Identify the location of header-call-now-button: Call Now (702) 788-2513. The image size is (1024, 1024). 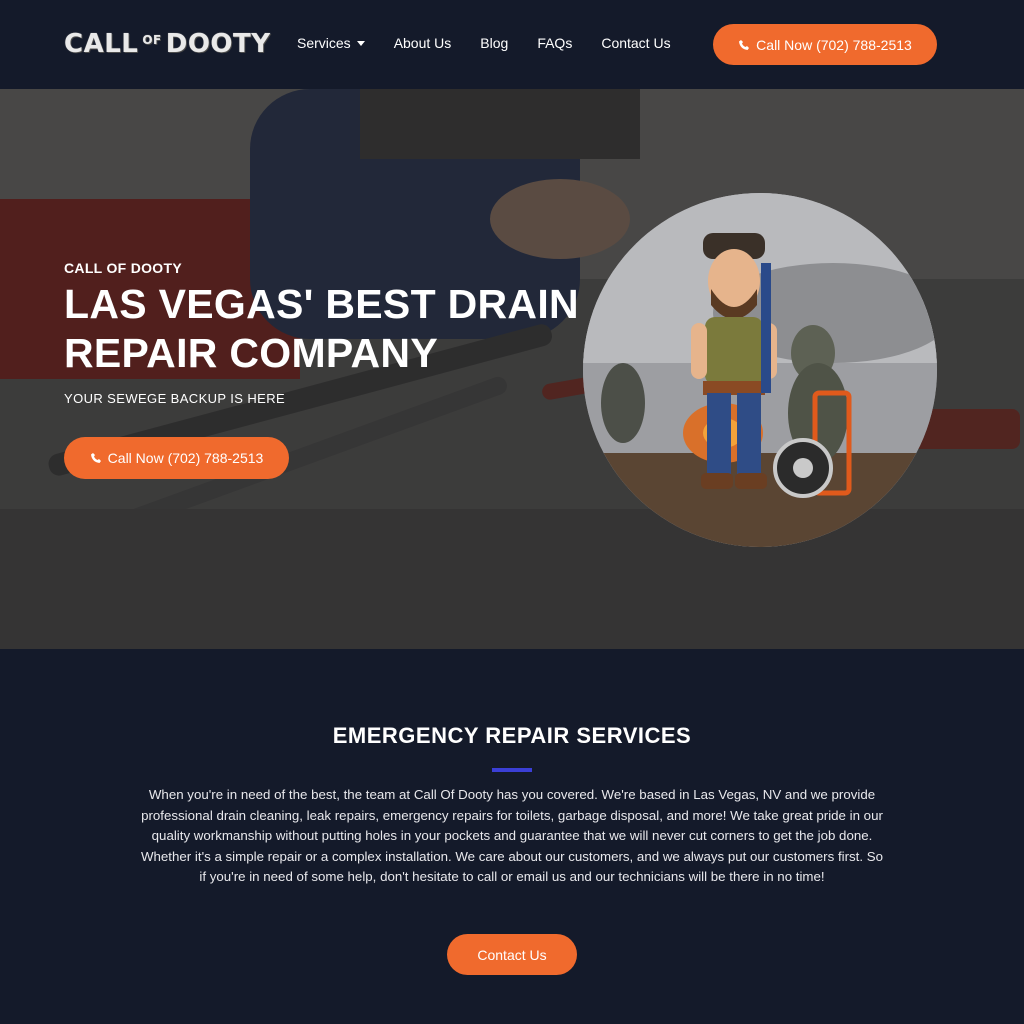
(825, 44).